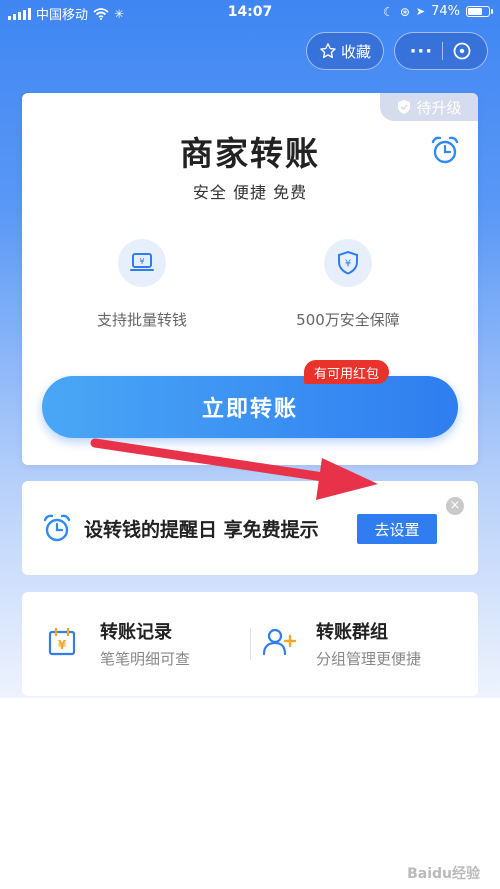 This screenshot has height=889, width=500. Describe the element at coordinates (439, 107) in the screenshot. I see `upgrade-label: 待升级` at that location.